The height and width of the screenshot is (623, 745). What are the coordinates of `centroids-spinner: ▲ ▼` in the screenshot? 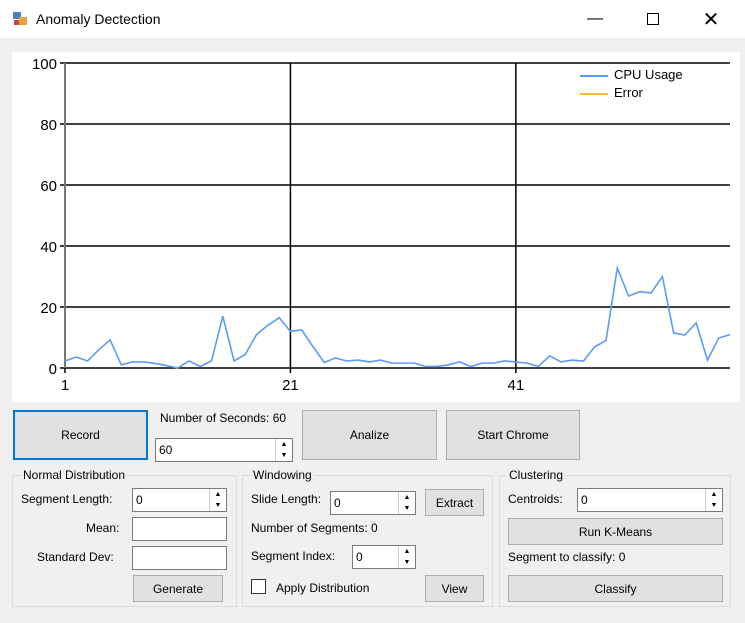 It's located at (713, 500).